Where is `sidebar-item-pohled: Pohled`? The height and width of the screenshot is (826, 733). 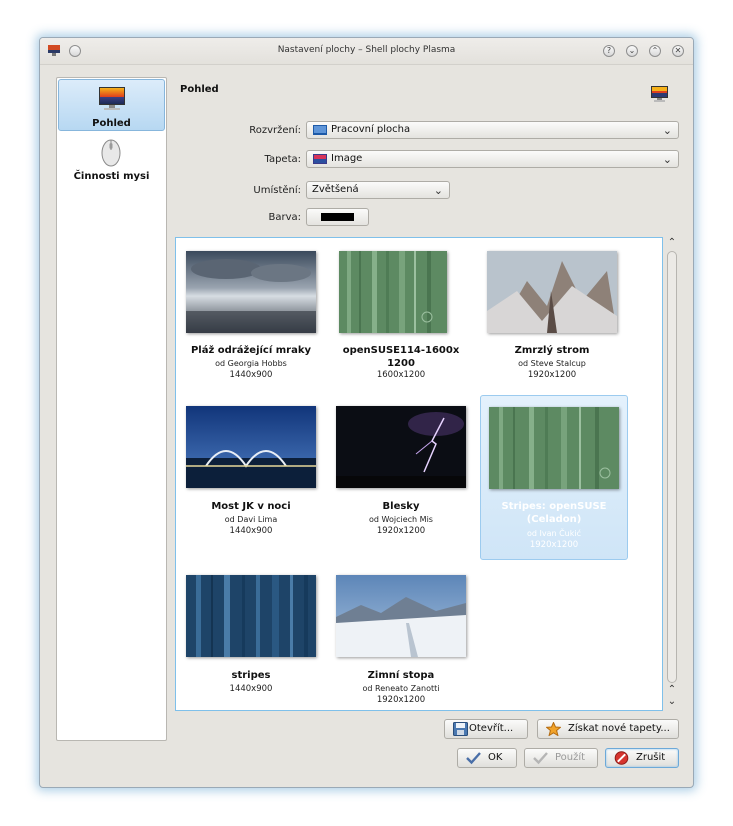 sidebar-item-pohled: Pohled is located at coordinates (111, 105).